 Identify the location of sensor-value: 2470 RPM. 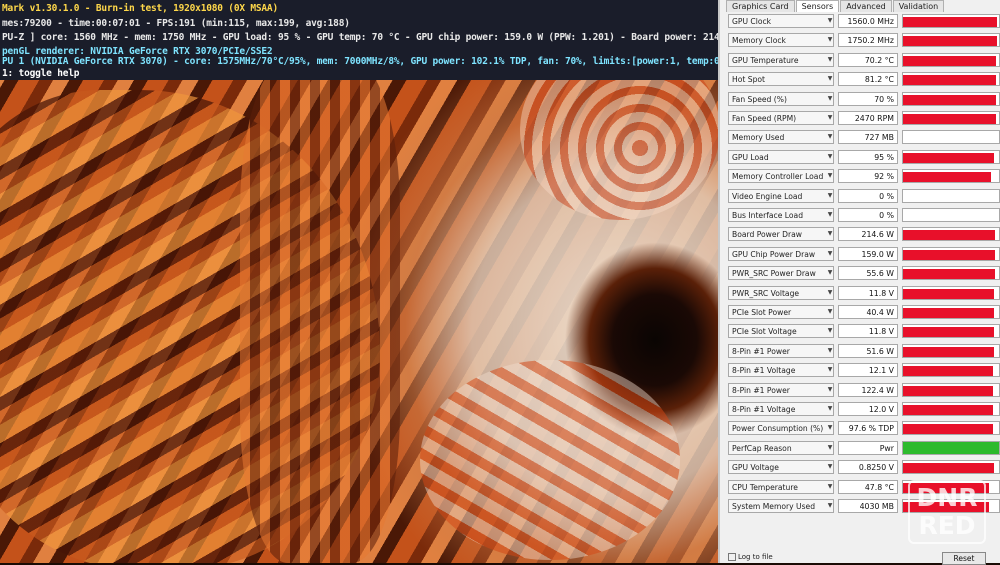
(868, 118).